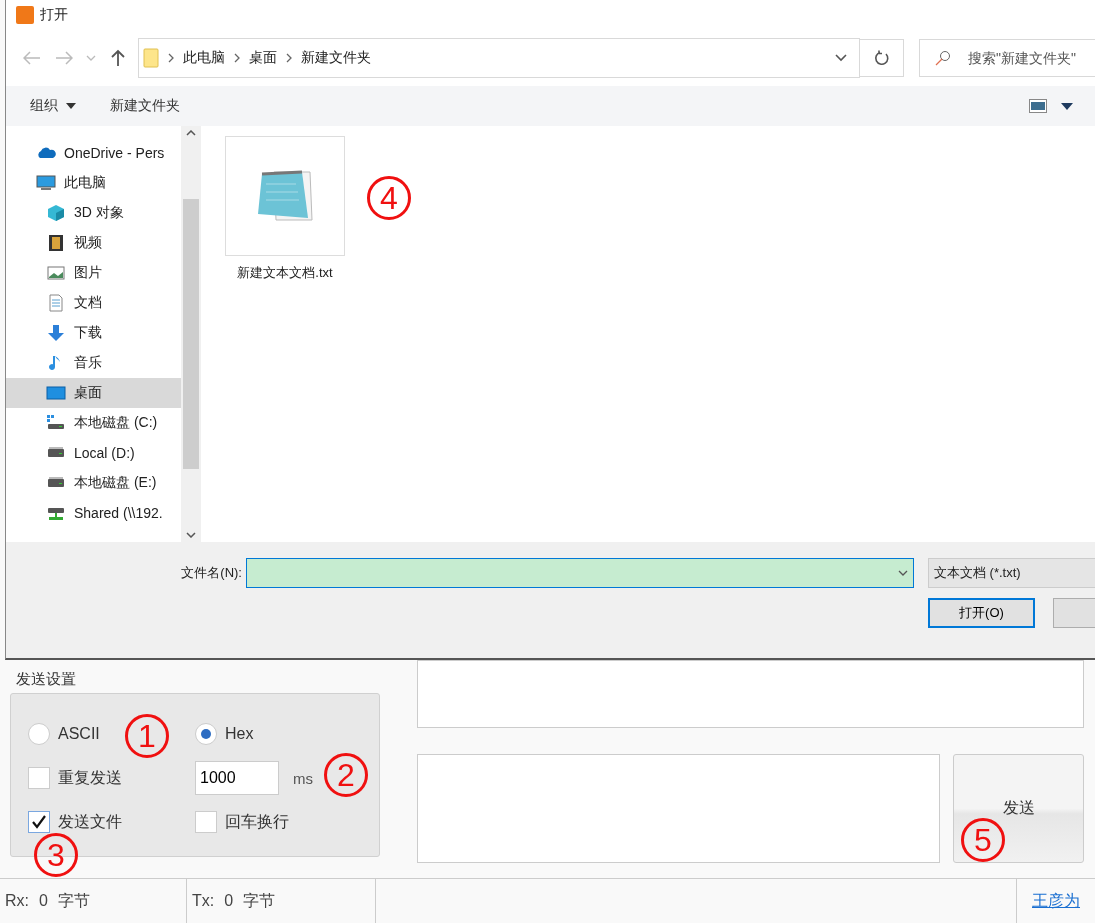 This screenshot has width=1095, height=923. I want to click on sidebar-item: 视频, so click(93, 243).